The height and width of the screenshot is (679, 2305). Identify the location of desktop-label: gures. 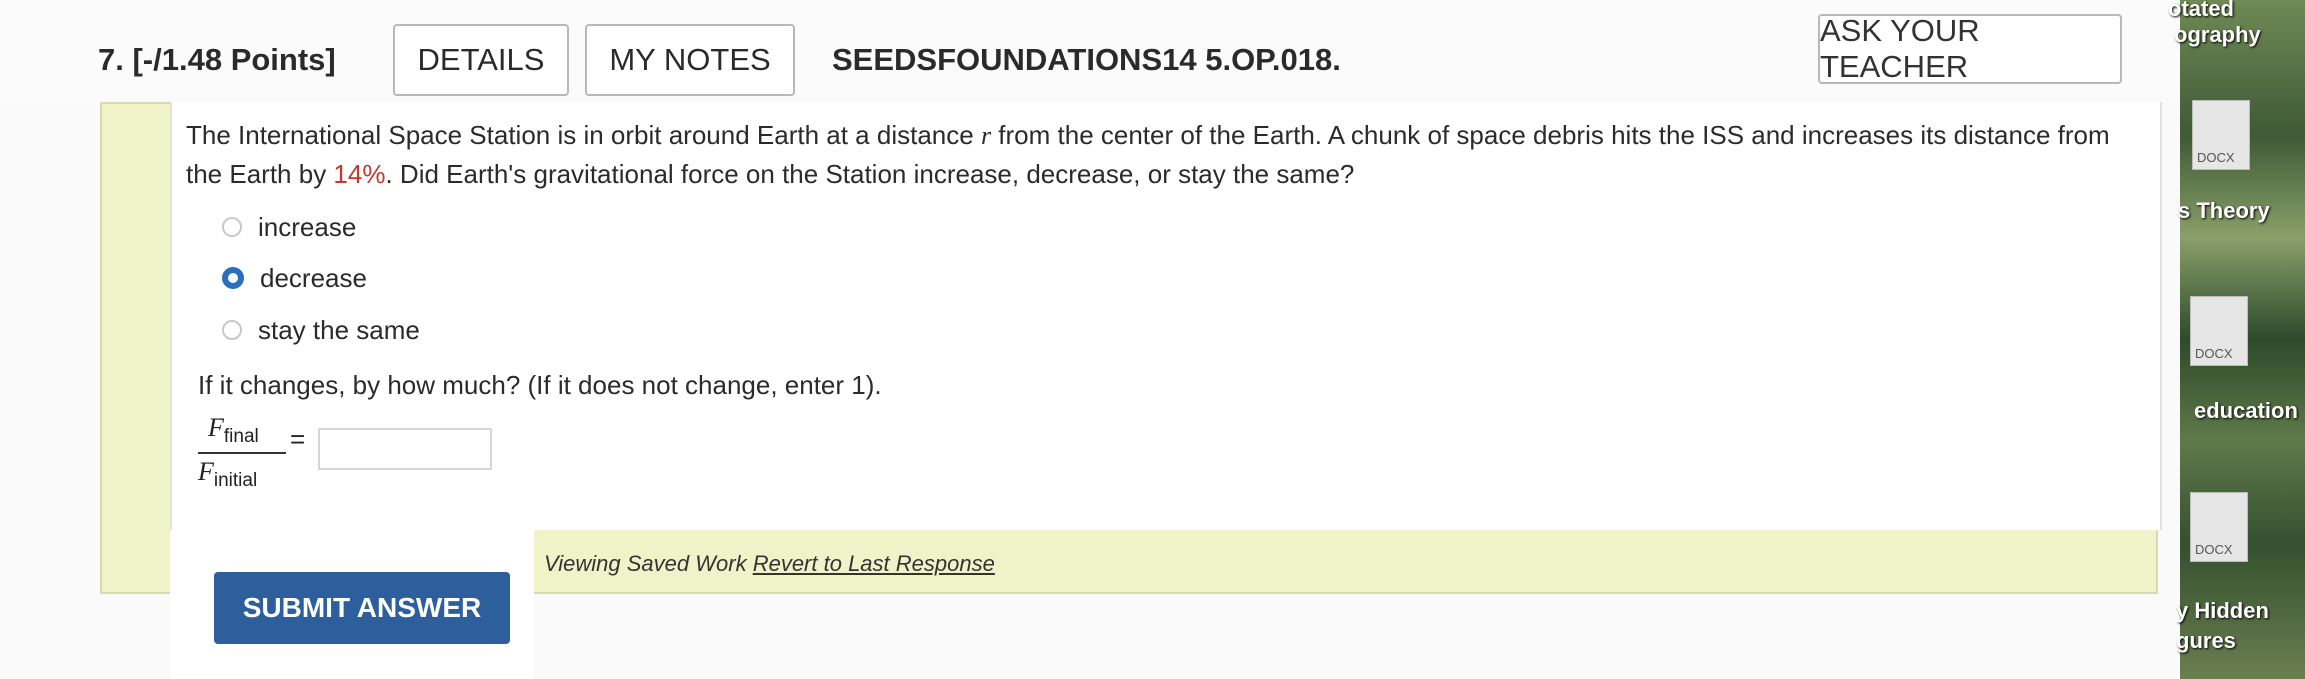
(2206, 640).